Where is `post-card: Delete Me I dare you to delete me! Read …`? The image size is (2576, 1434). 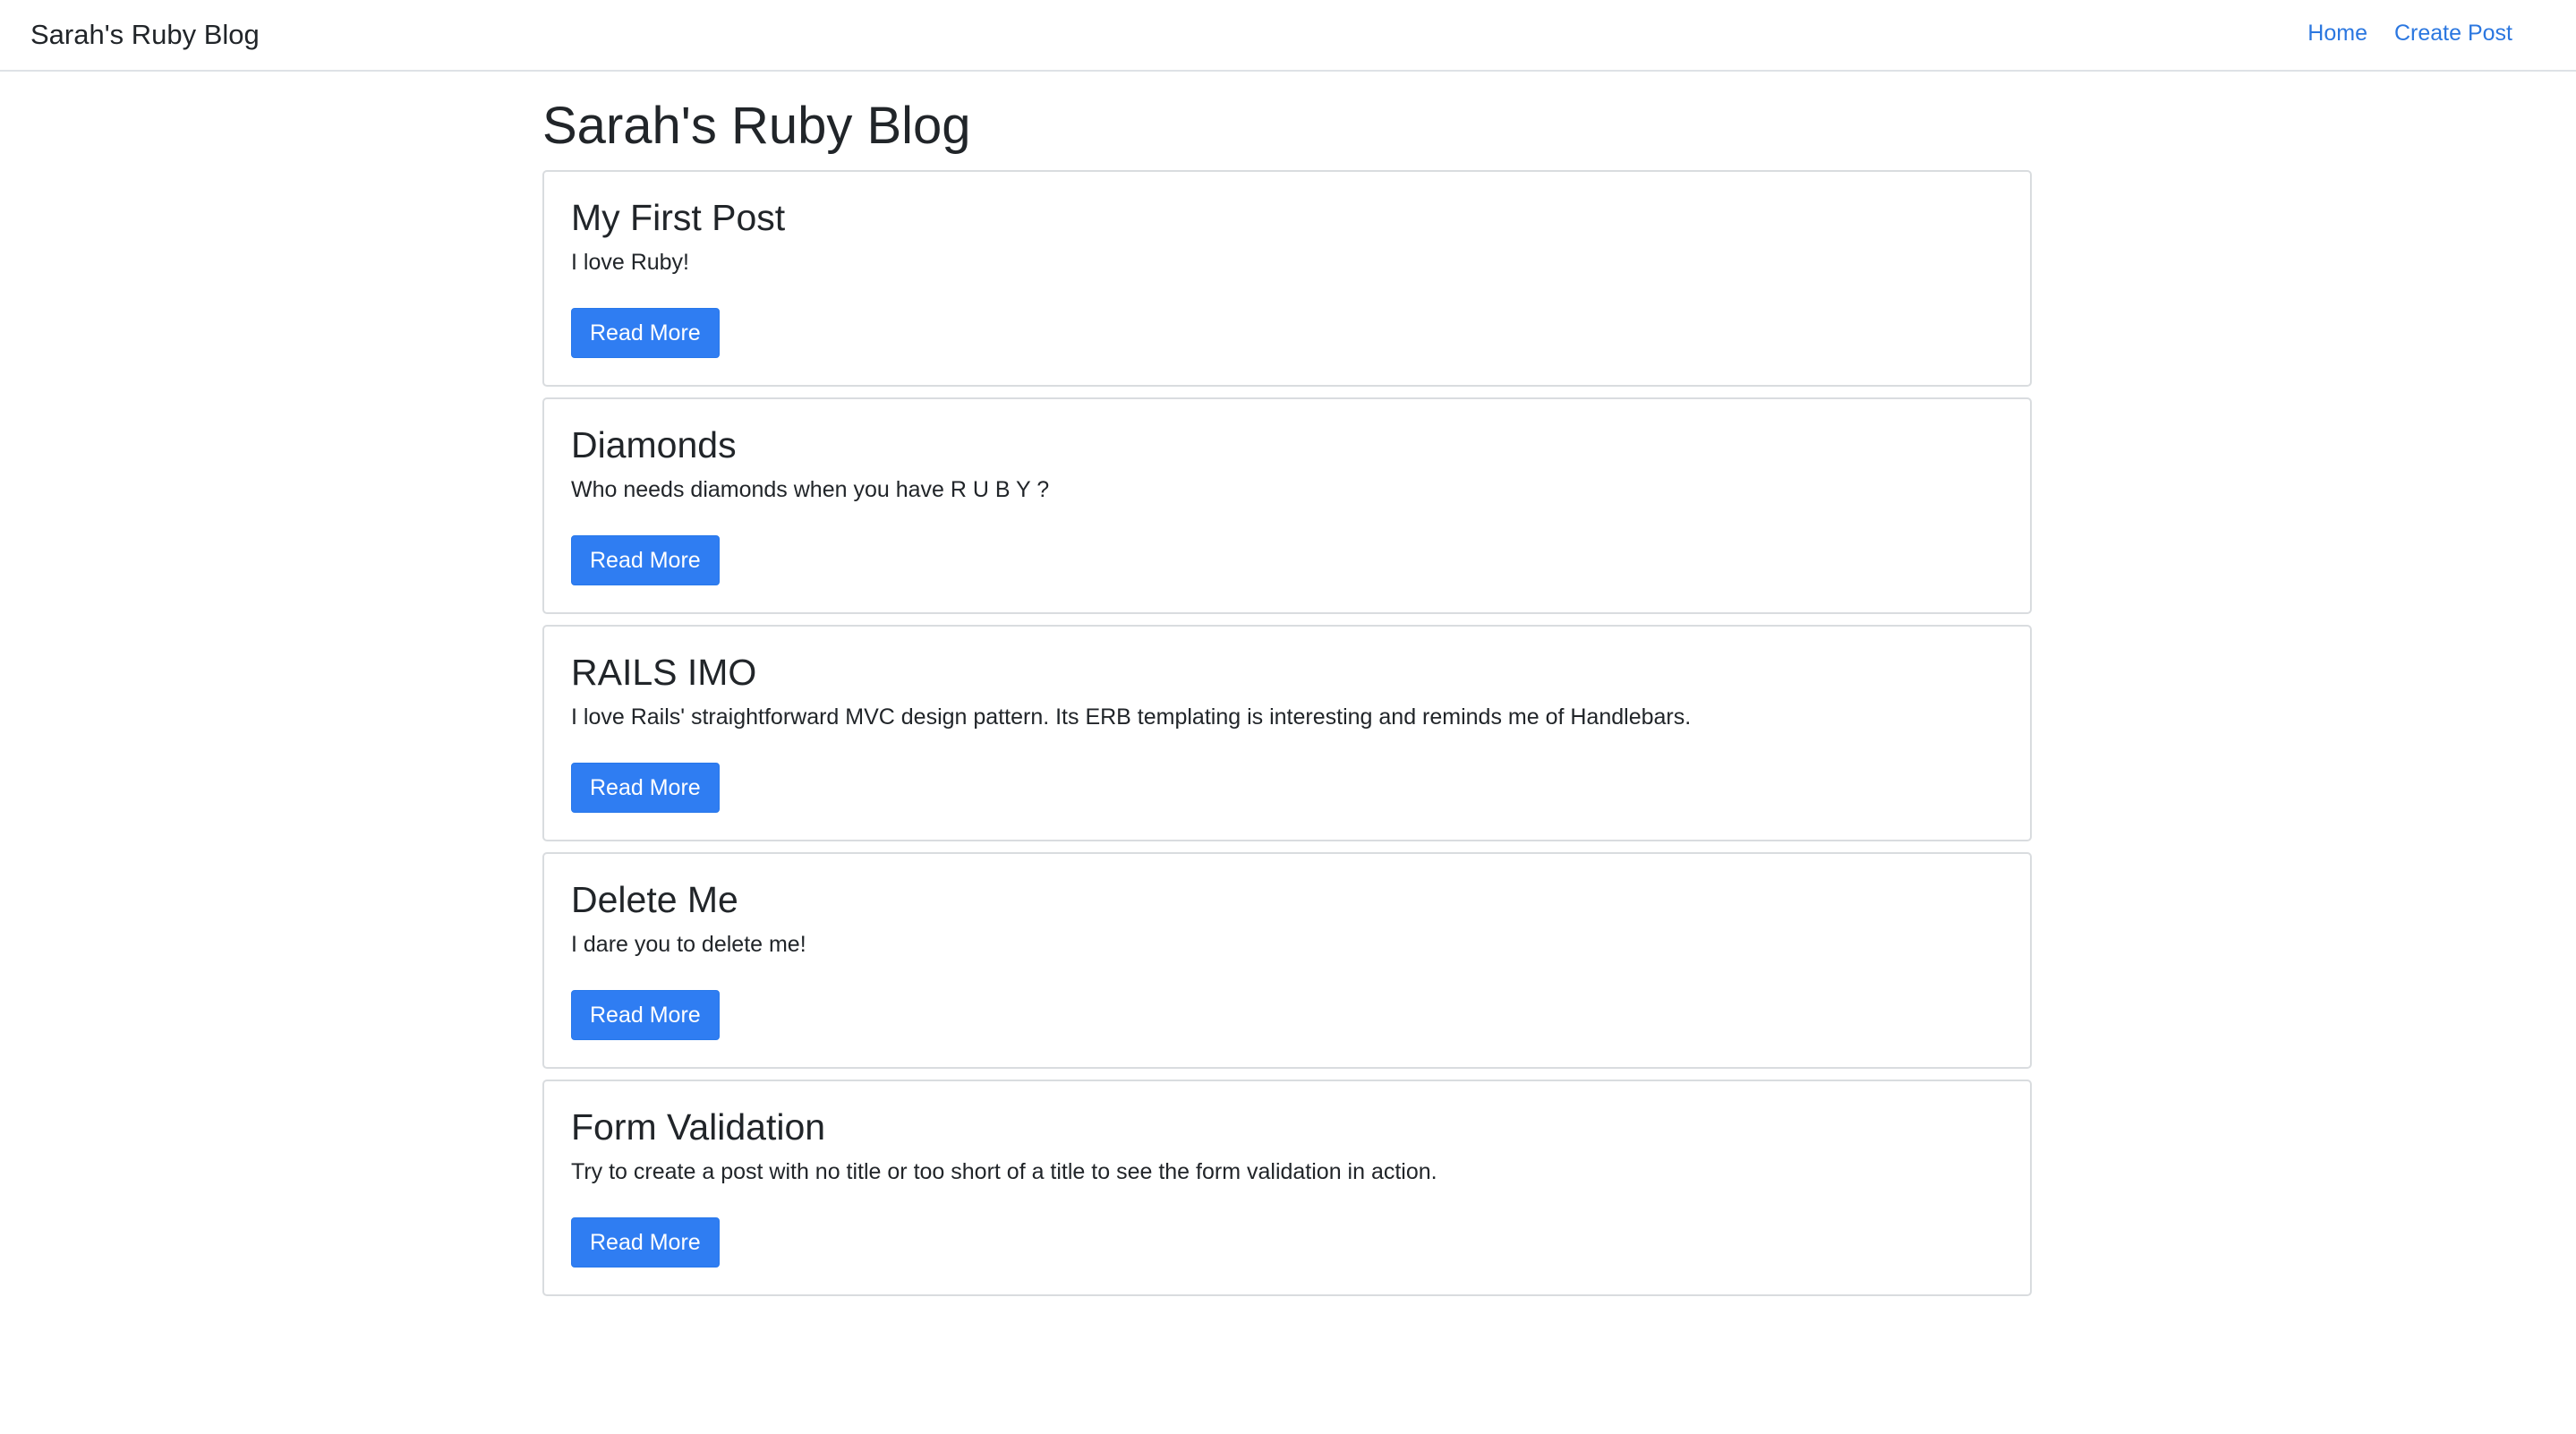 post-card: Delete Me I dare you to delete me! Read … is located at coordinates (1287, 961).